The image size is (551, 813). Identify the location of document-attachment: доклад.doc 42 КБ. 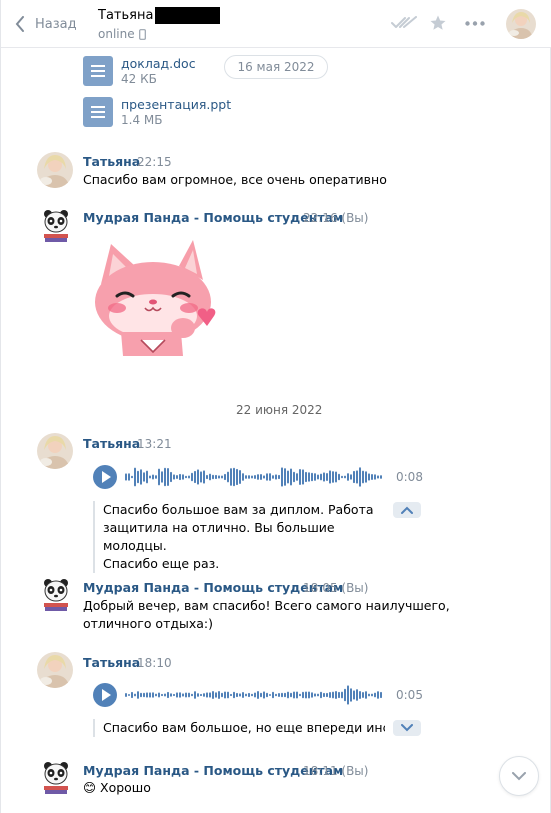
(139, 71).